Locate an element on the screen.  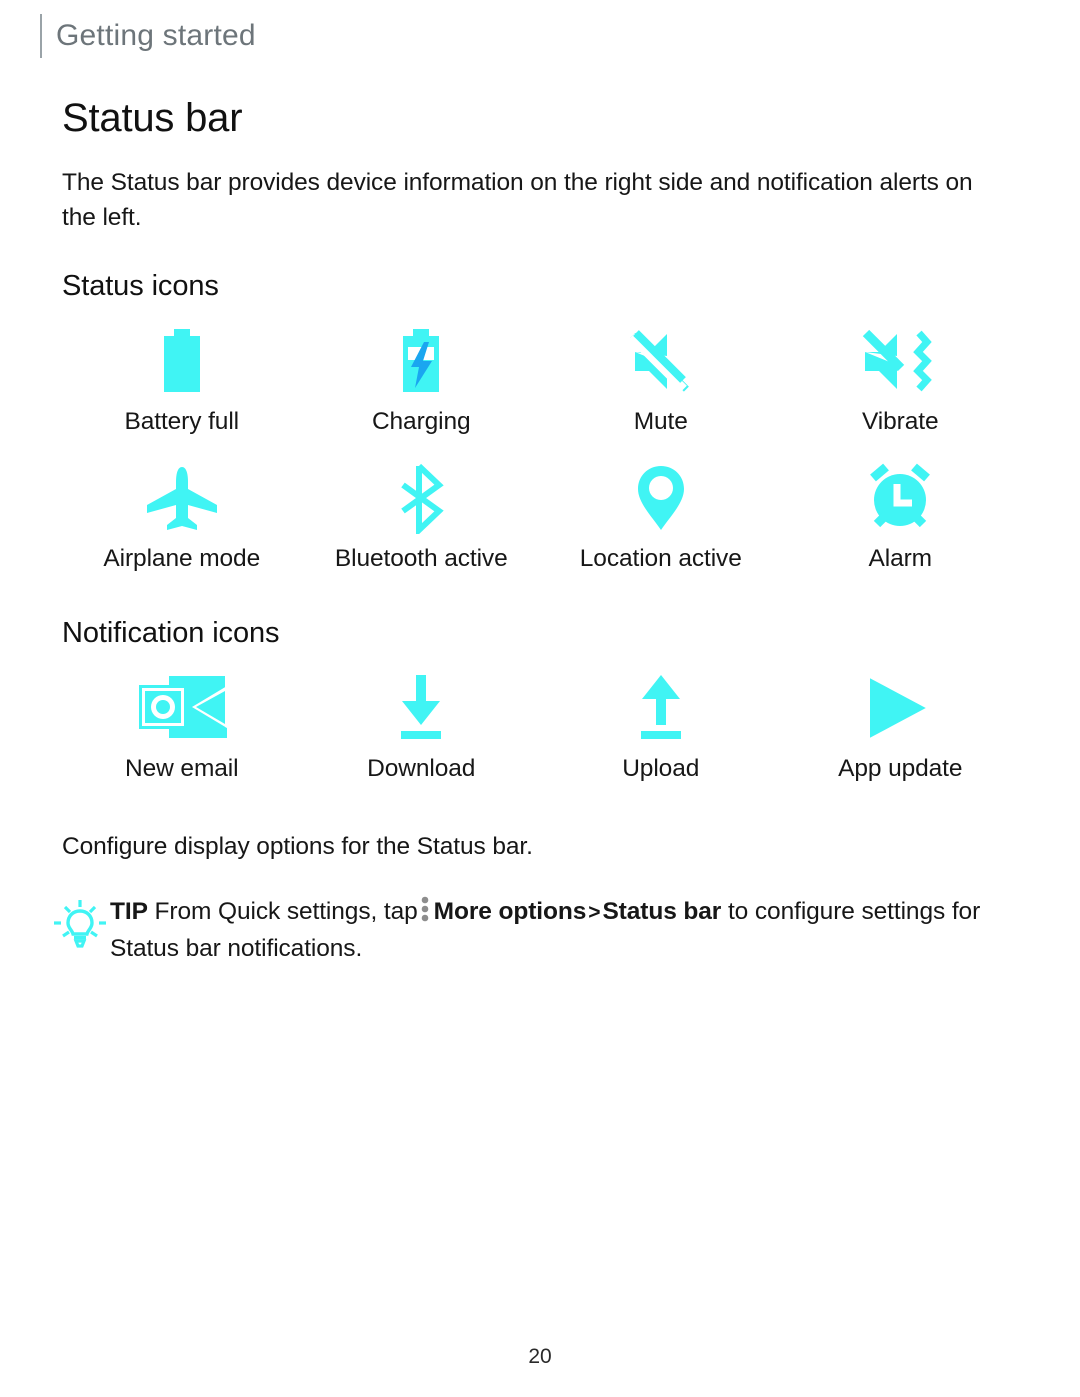
alarm-clock-icon is located at coordinates (900, 498).